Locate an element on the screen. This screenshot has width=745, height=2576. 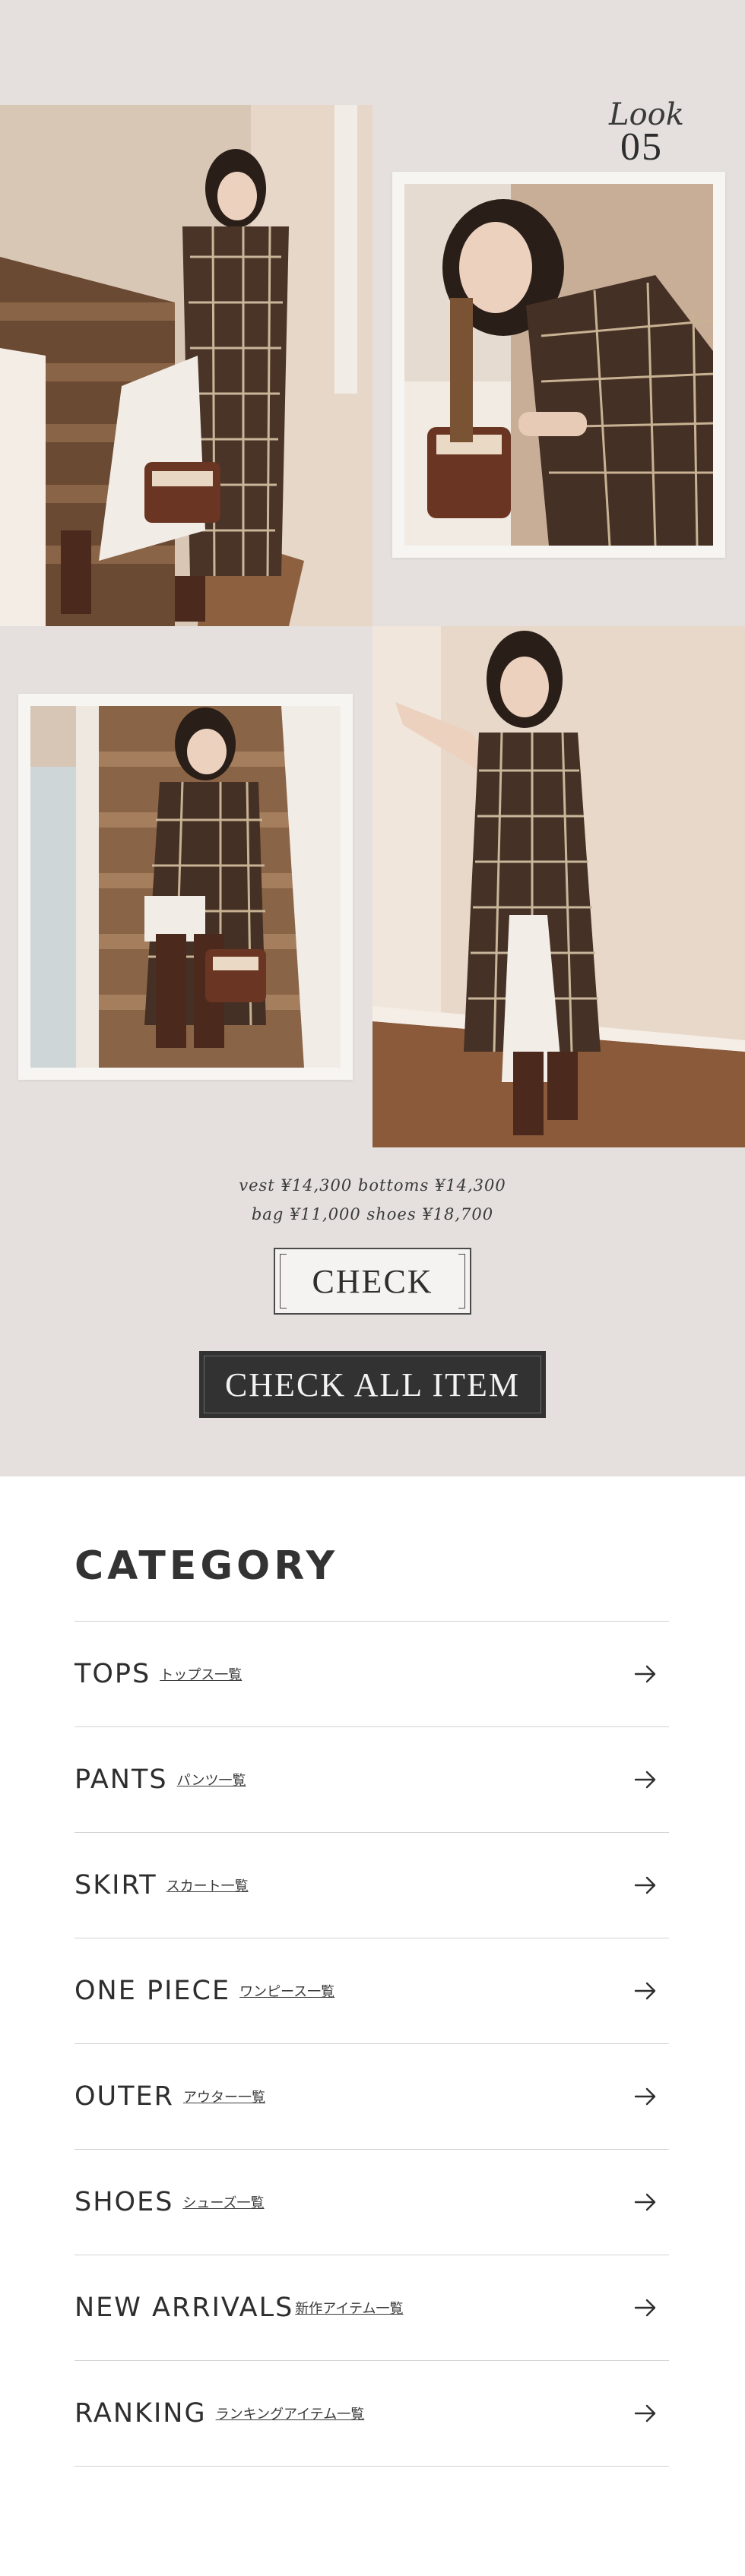
category-item-shoes: SHOES シューズ一覧 is located at coordinates (371, 2202).